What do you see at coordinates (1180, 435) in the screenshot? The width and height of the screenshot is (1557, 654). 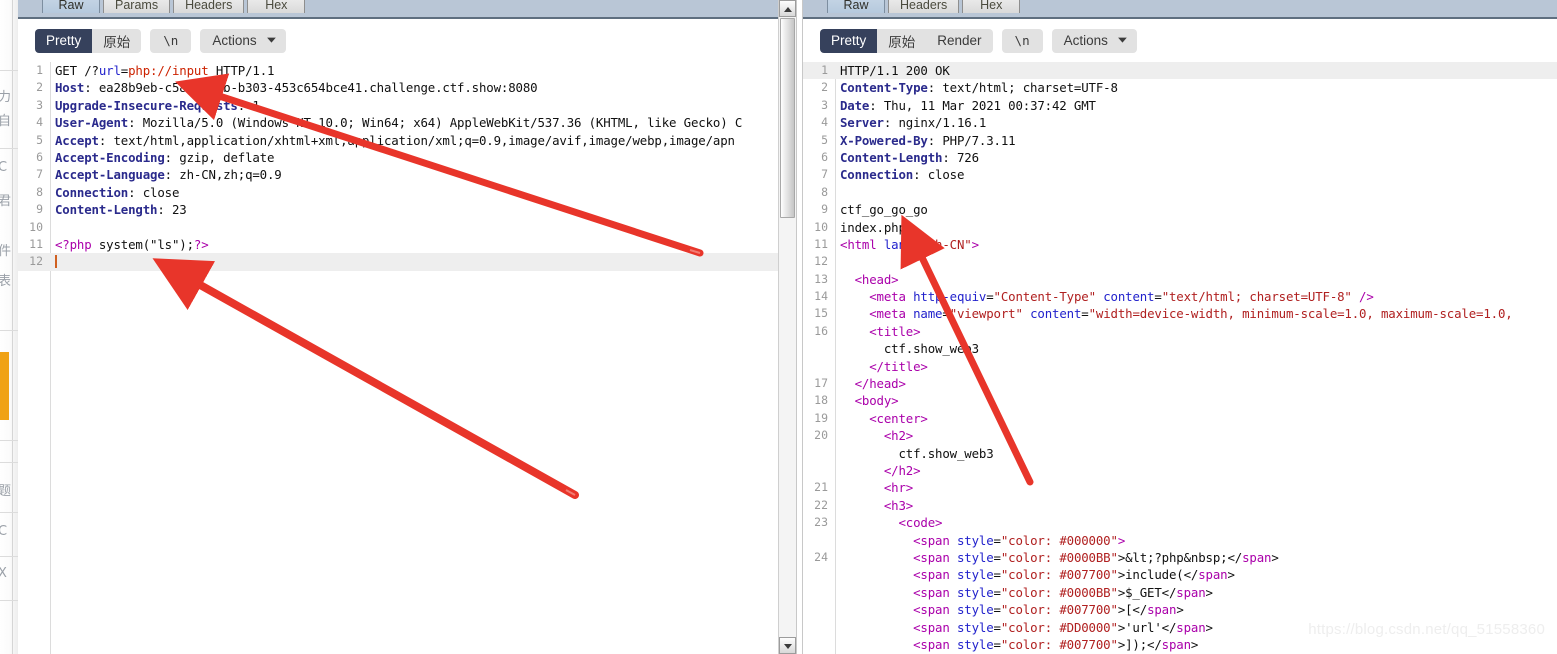 I see `code-line: 20 <h2>` at bounding box center [1180, 435].